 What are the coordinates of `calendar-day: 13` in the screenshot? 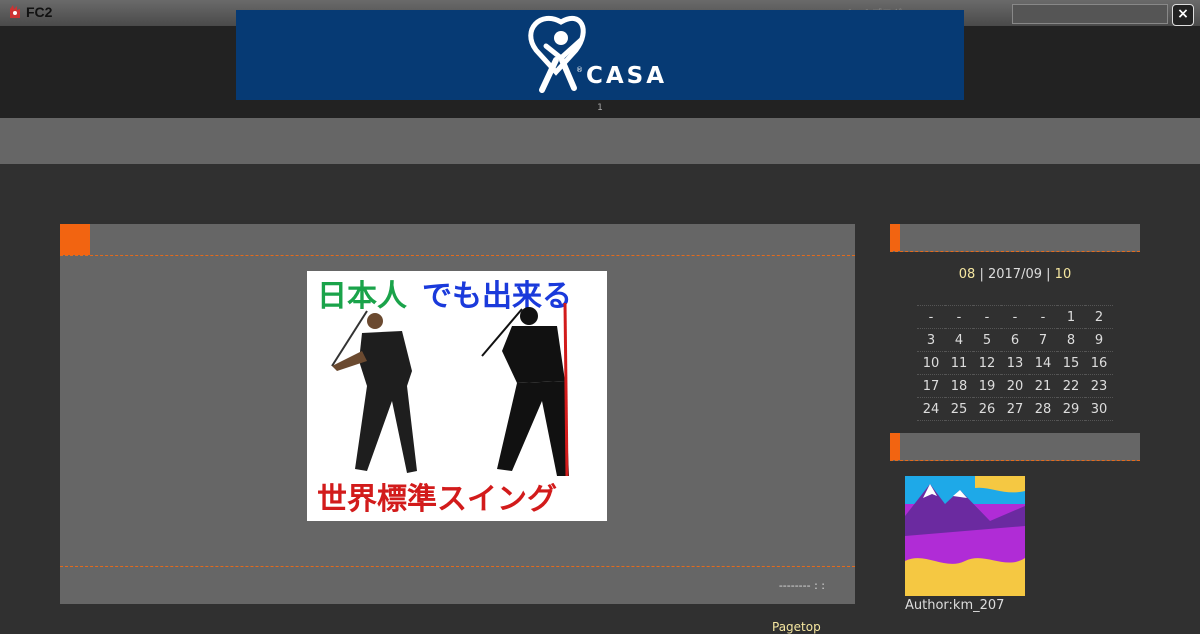 It's located at (1015, 363).